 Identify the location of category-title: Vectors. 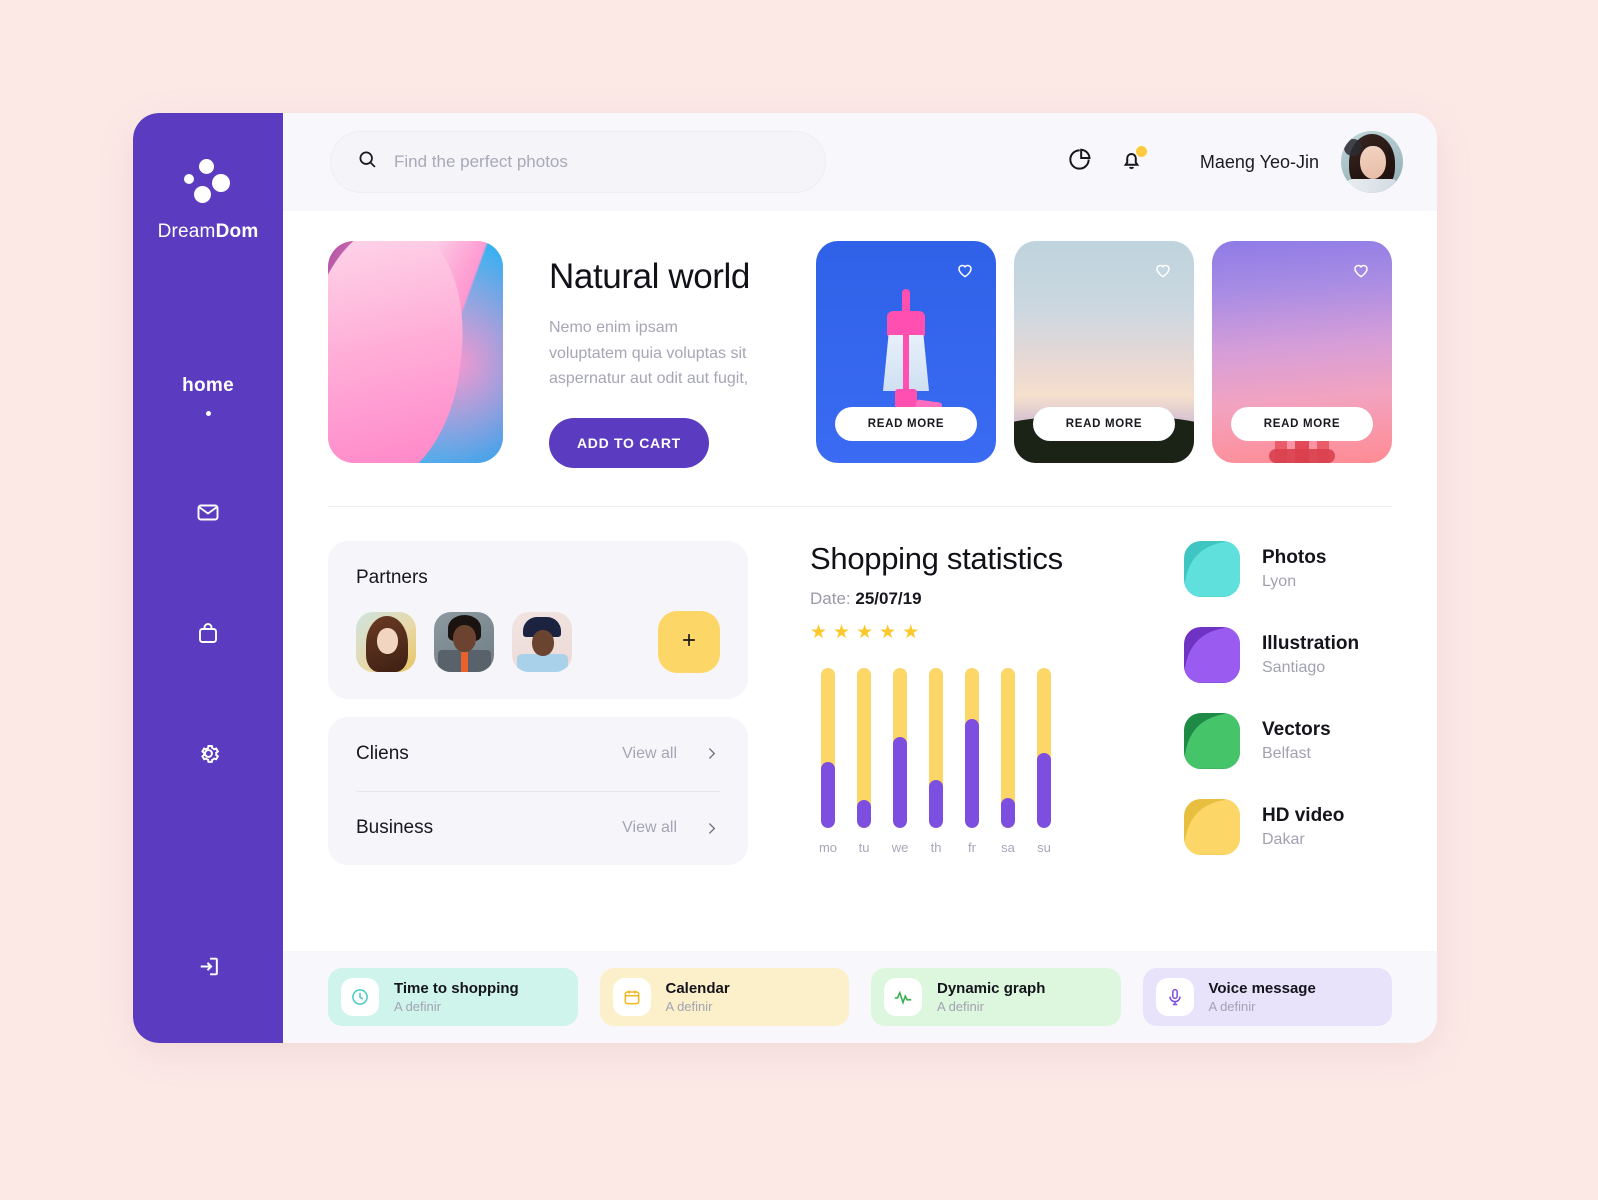
(1296, 729).